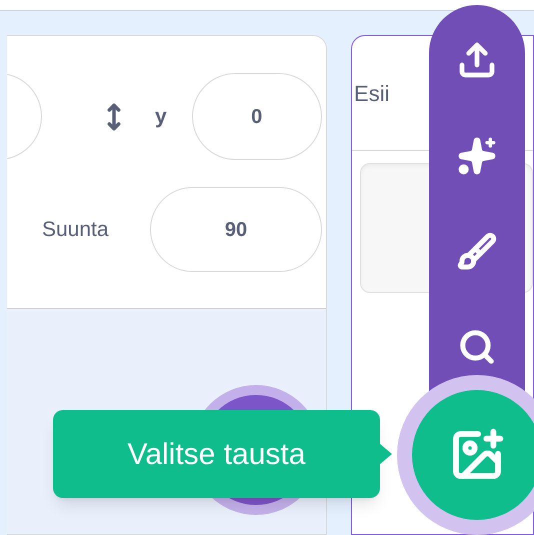  Describe the element at coordinates (372, 94) in the screenshot. I see `stage-title: Esii` at that location.